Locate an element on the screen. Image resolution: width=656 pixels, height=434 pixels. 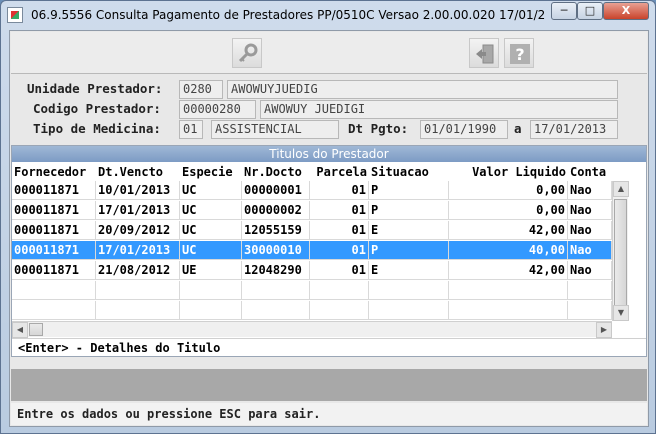
tipo-label: Tipo de Medicina: is located at coordinates (97, 128).